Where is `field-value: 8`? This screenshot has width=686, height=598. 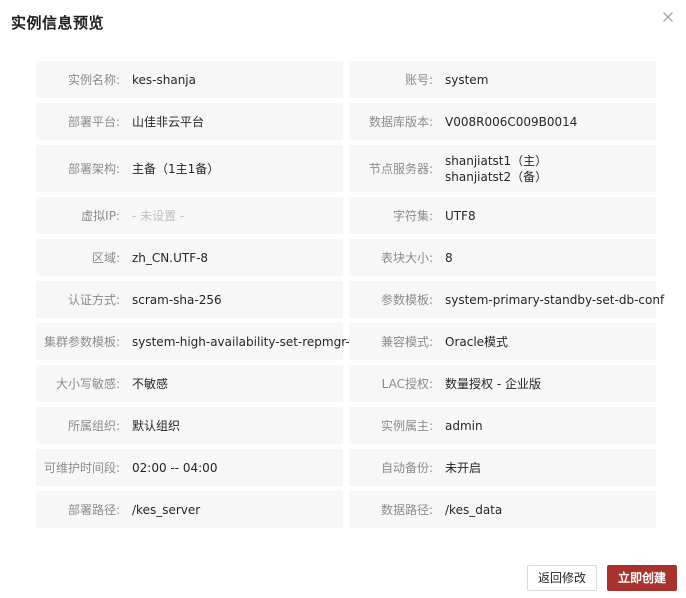 field-value: 8 is located at coordinates (449, 257).